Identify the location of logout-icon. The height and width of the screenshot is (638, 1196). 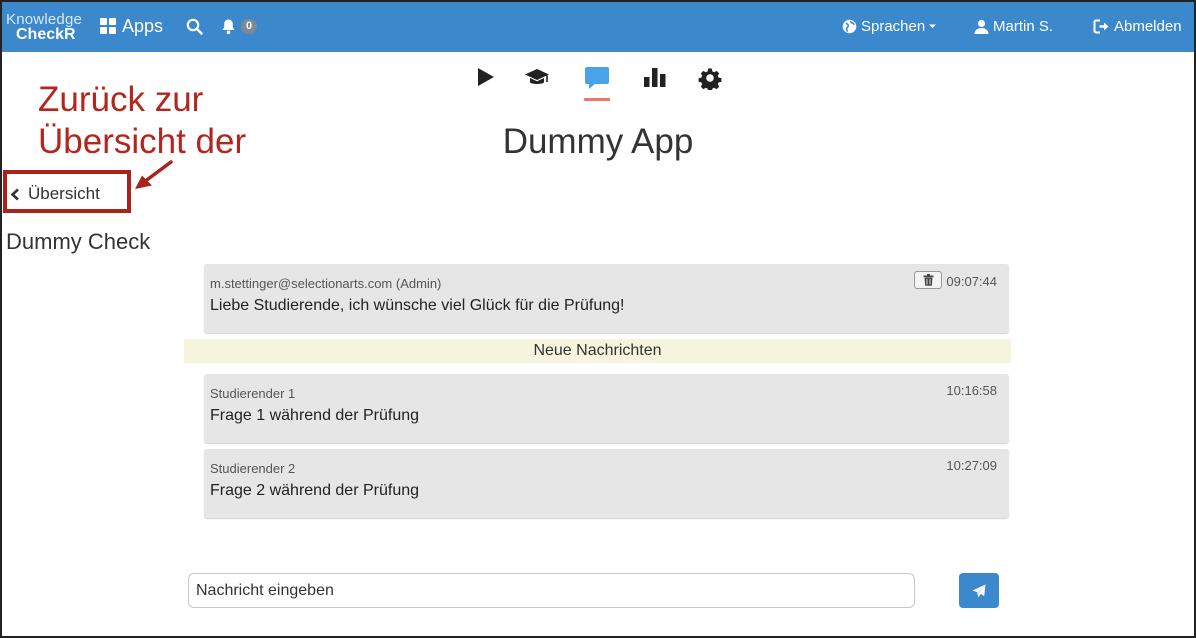
(1101, 26).